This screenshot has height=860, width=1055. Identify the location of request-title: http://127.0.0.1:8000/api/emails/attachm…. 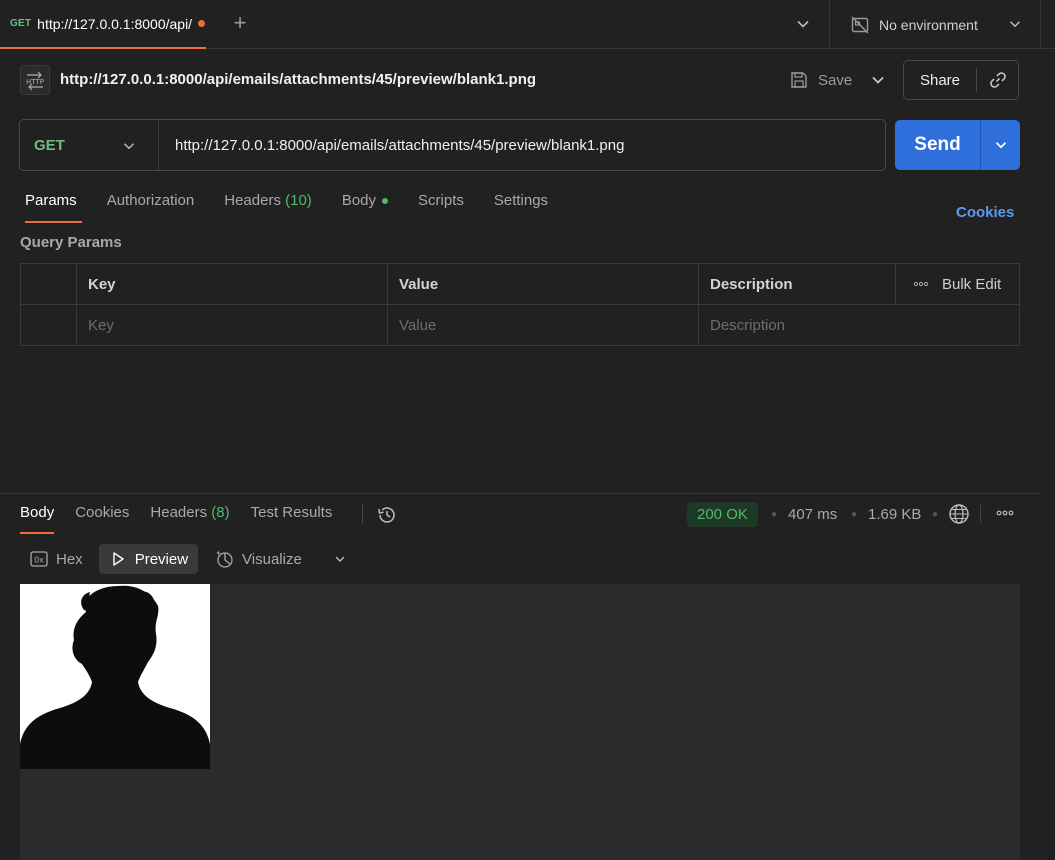
(298, 79).